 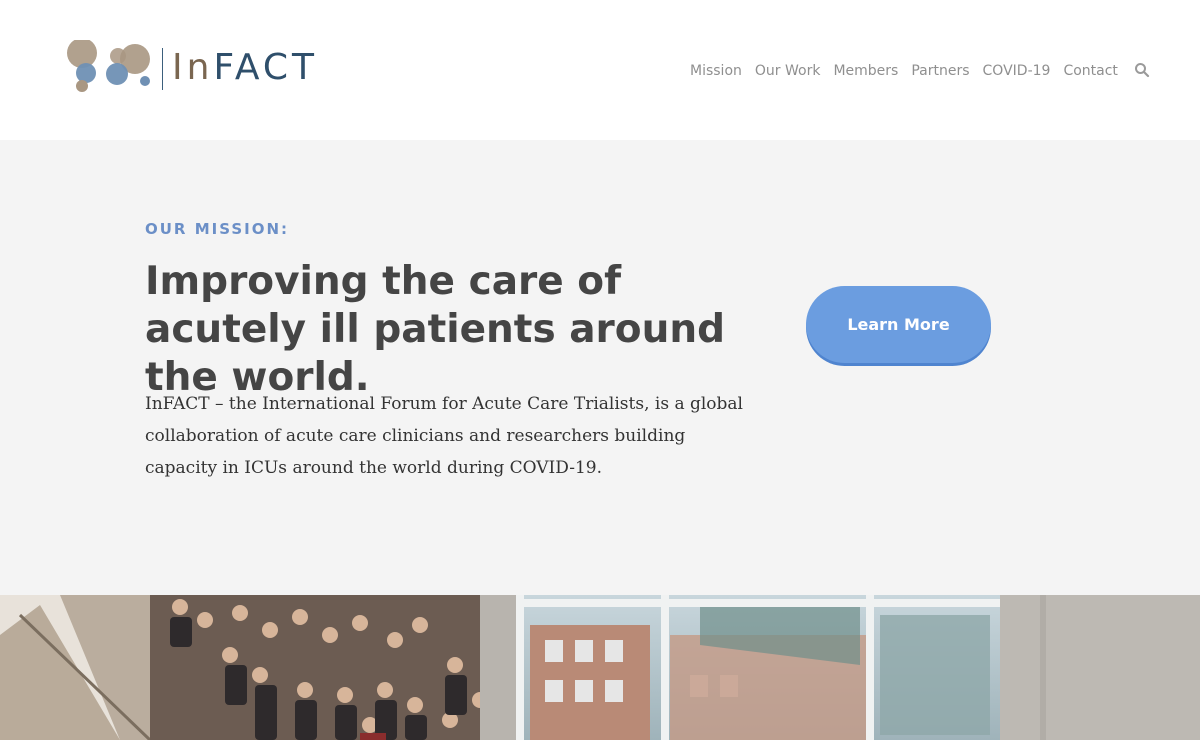 What do you see at coordinates (217, 229) in the screenshot?
I see `mission-eyebrow: OUR MISSION:` at bounding box center [217, 229].